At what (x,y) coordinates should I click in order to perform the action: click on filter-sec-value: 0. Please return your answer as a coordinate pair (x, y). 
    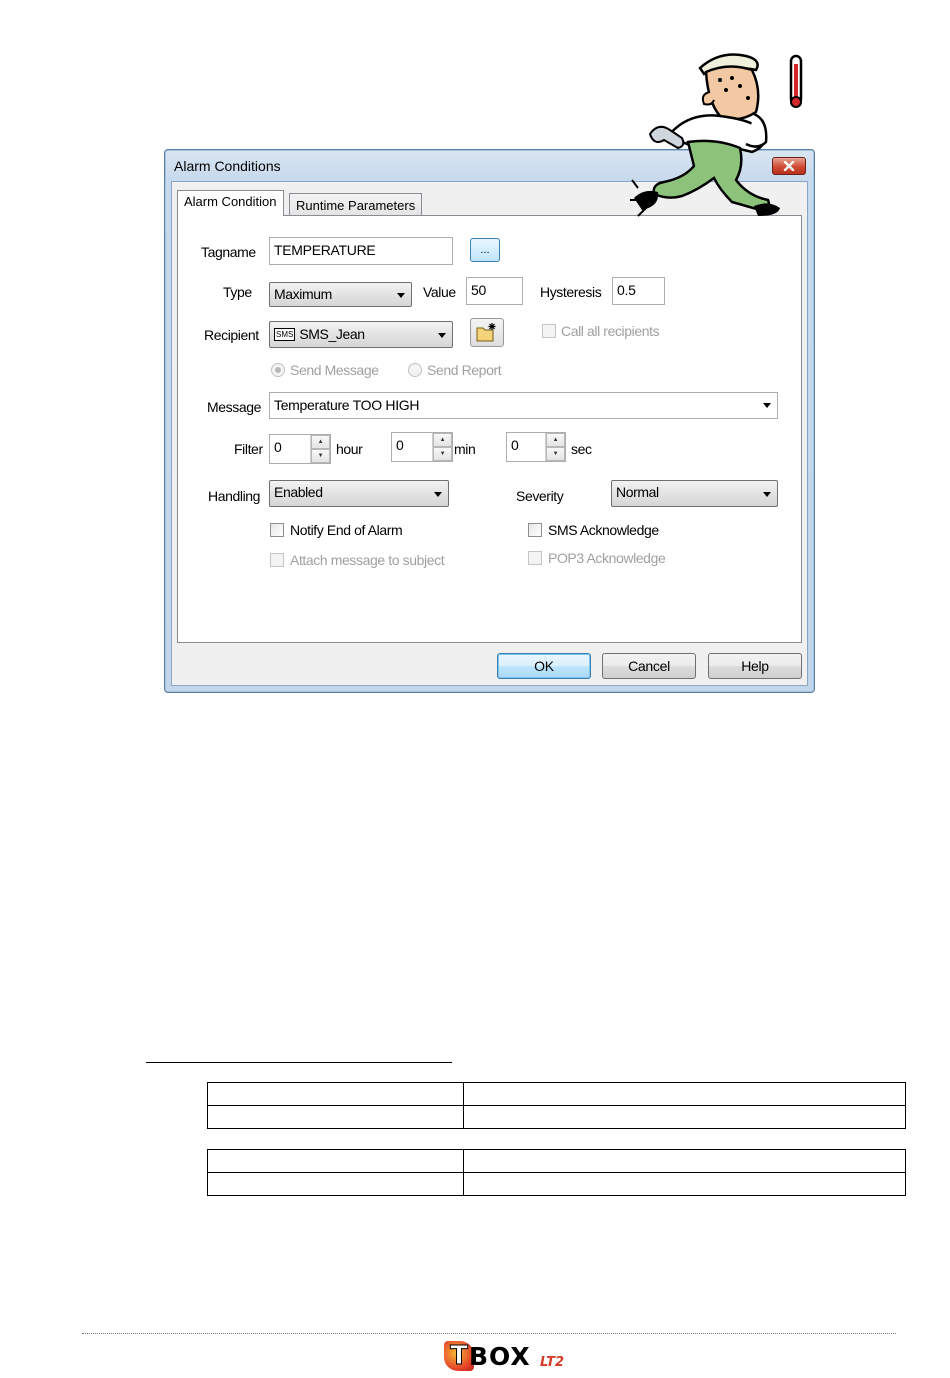
    Looking at the image, I should click on (515, 445).